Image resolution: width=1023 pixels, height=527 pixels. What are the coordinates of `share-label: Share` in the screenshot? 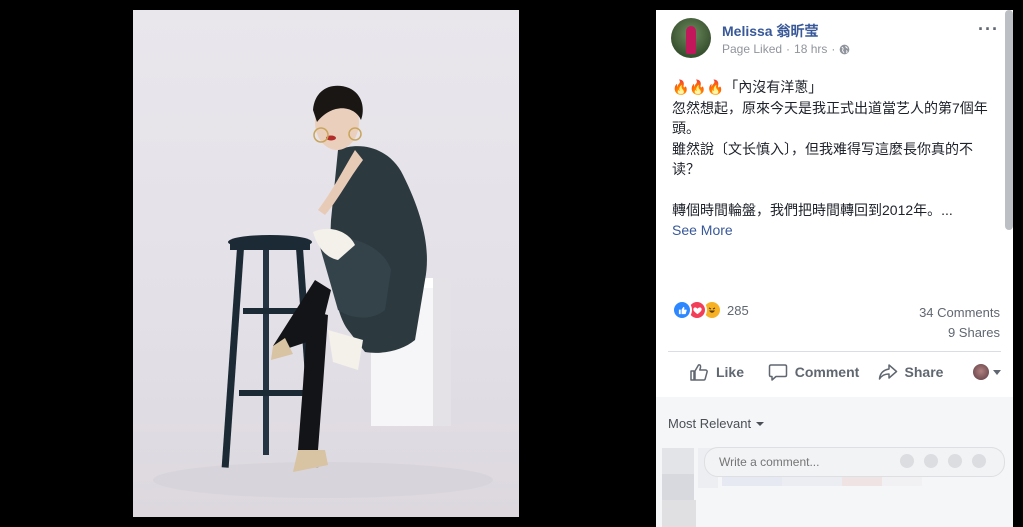 It's located at (924, 372).